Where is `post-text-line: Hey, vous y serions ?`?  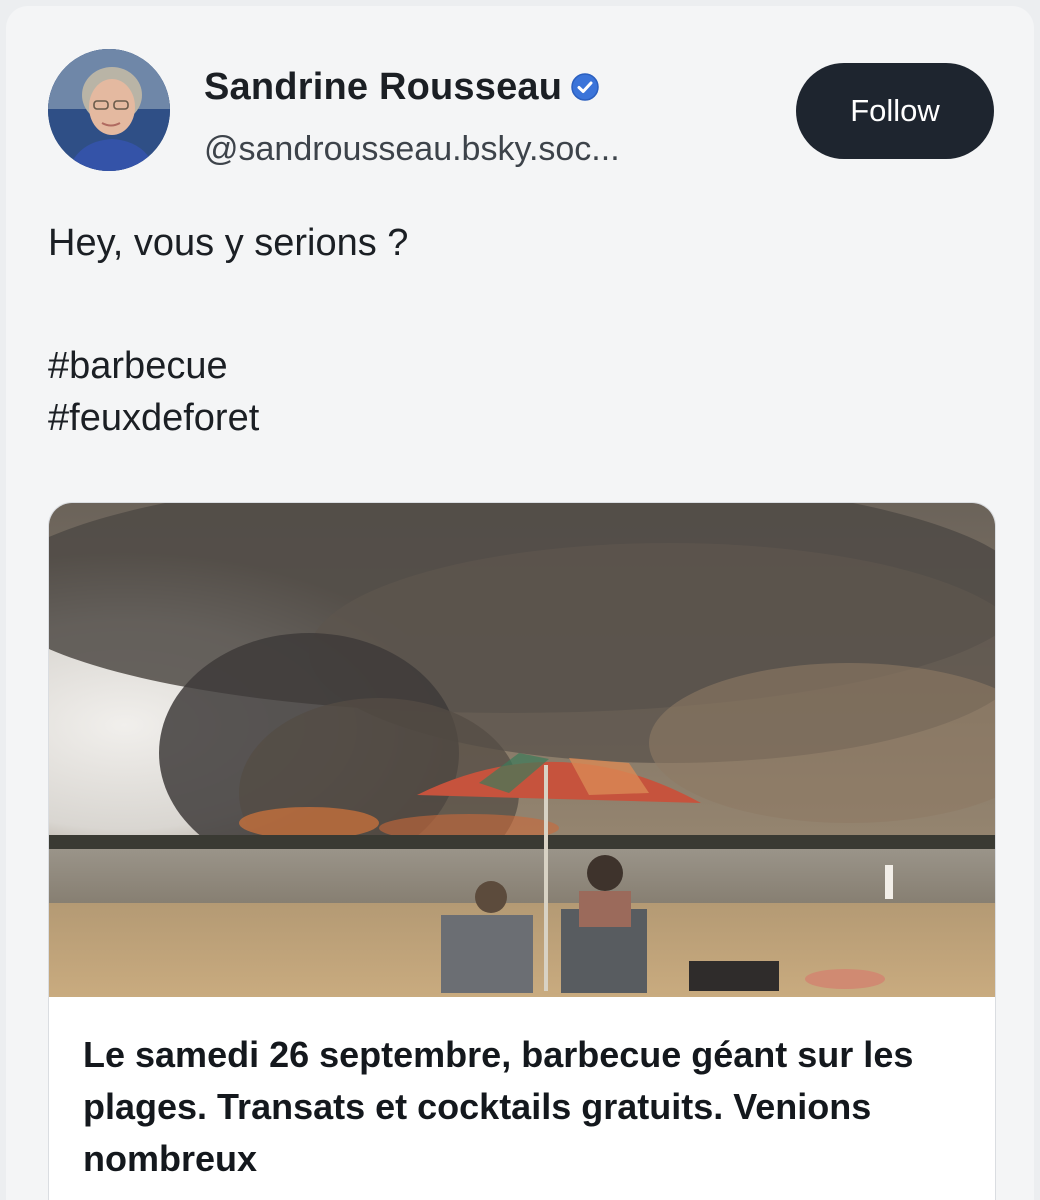
post-text-line: Hey, vous y serions ? is located at coordinates (228, 243).